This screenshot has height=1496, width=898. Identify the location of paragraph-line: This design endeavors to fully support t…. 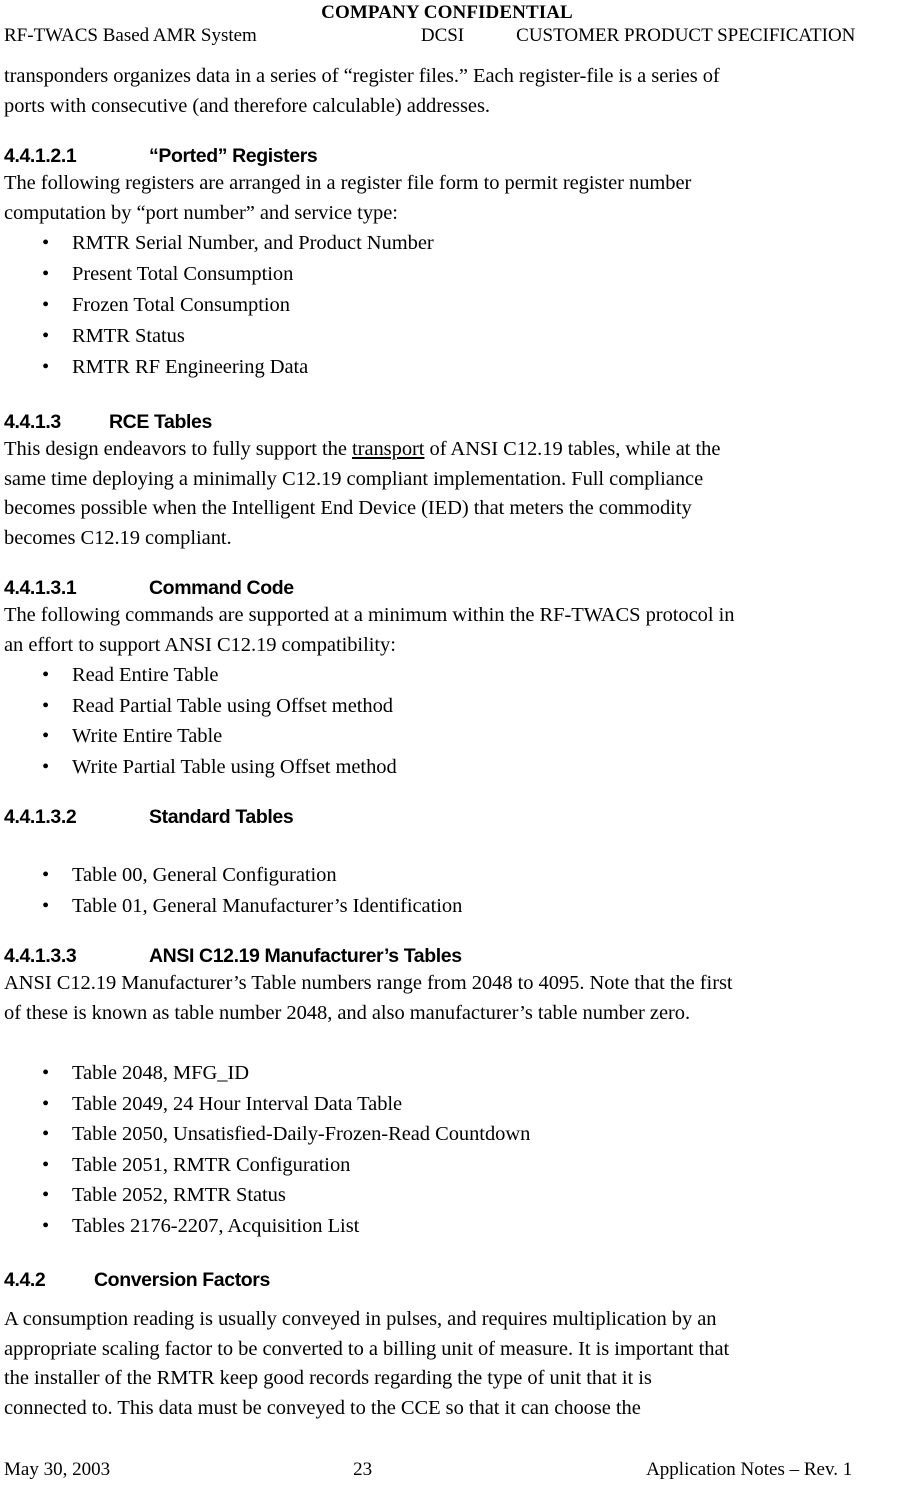
(447, 450).